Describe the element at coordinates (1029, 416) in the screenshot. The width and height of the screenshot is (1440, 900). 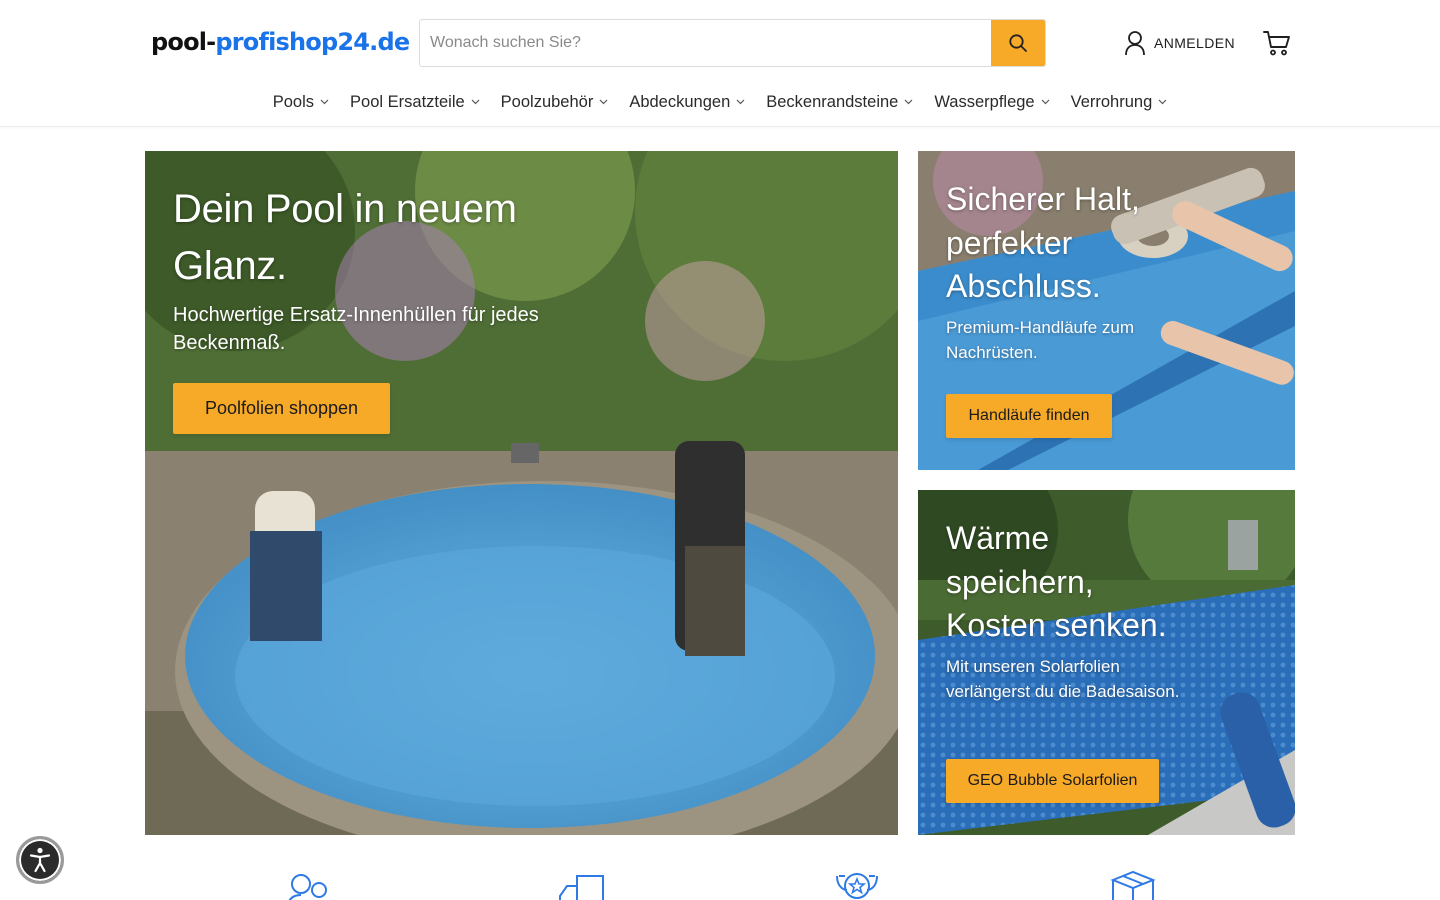
I see `handrails-button: Handläufe finden` at that location.